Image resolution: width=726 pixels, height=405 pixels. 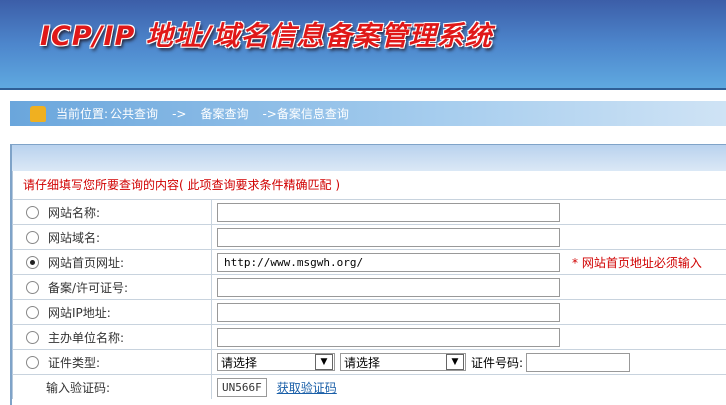 What do you see at coordinates (32, 262) in the screenshot?
I see `radio-homepage` at bounding box center [32, 262].